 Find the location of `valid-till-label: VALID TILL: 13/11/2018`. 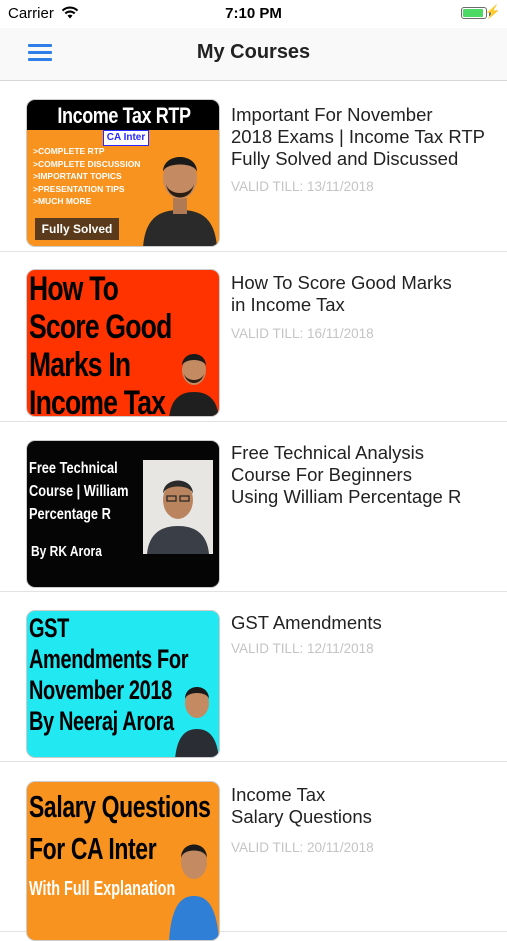

valid-till-label: VALID TILL: 13/11/2018 is located at coordinates (302, 186).